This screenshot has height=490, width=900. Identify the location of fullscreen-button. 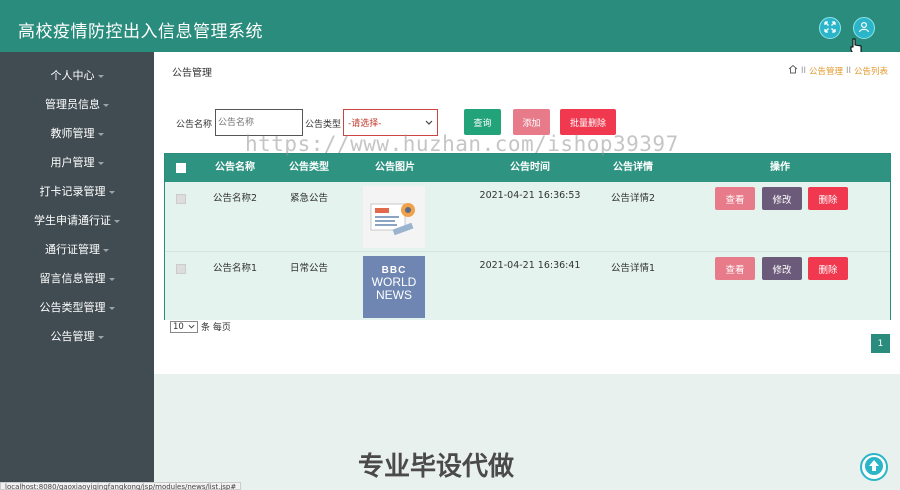
(830, 28).